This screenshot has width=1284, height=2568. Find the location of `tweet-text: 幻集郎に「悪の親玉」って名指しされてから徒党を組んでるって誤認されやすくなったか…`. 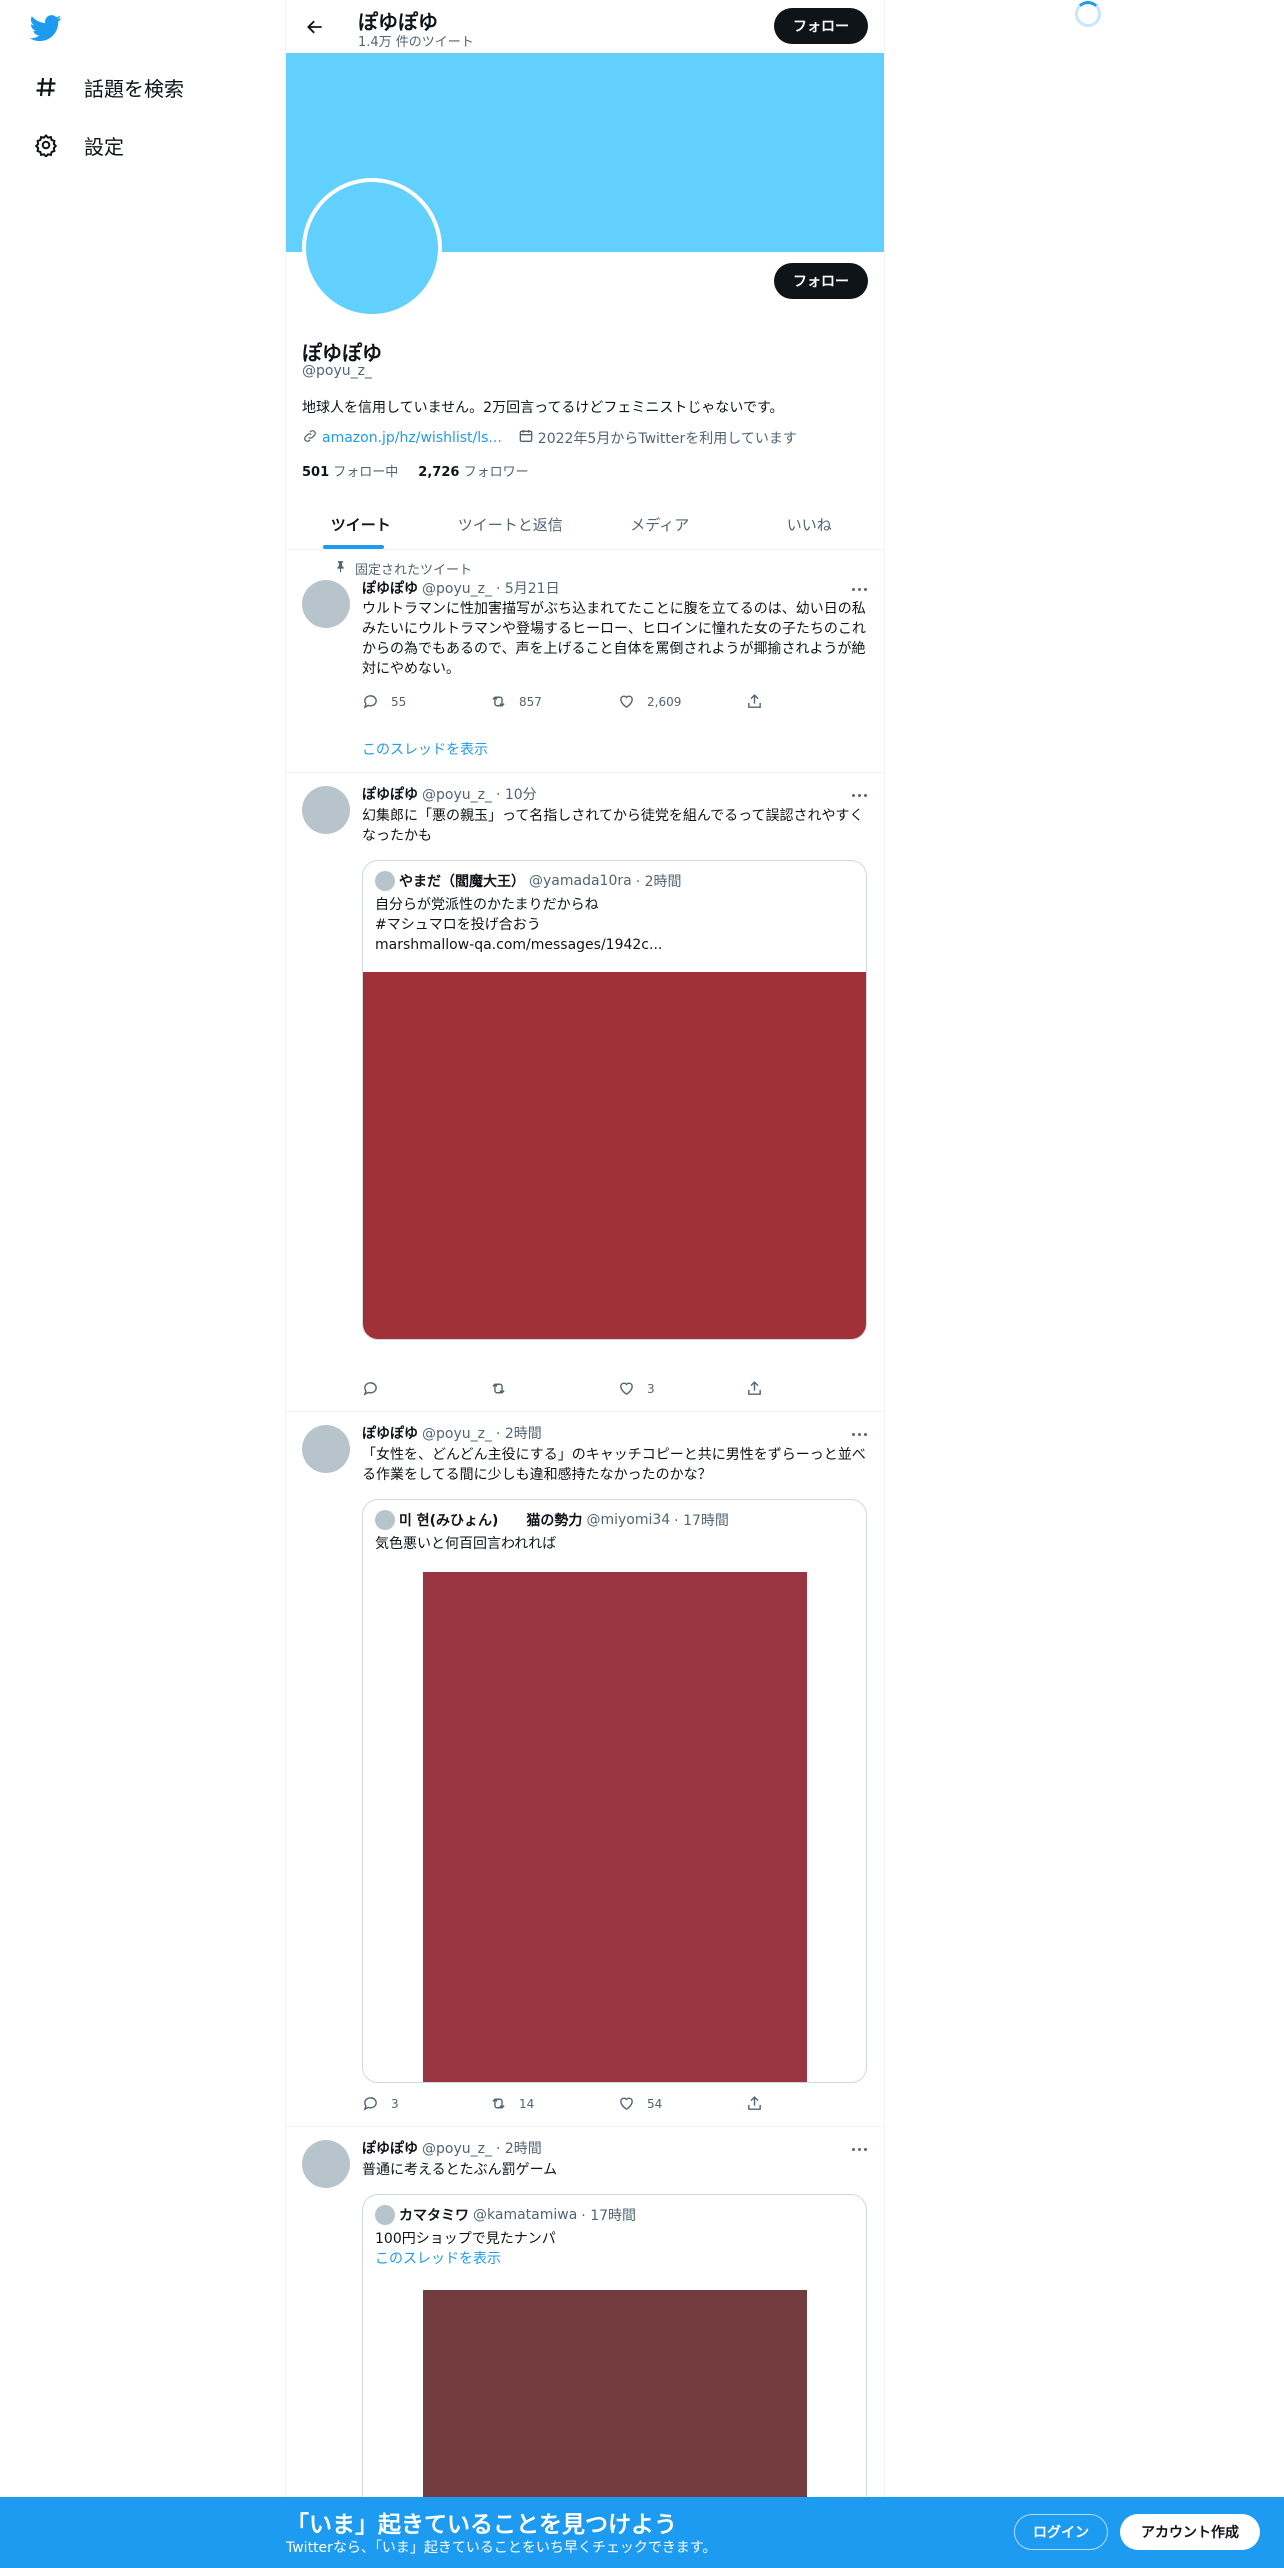

tweet-text: 幻集郎に「悪の親玉」って名指しされてから徒党を組んでるって誤認されやすくなったか… is located at coordinates (613, 826).